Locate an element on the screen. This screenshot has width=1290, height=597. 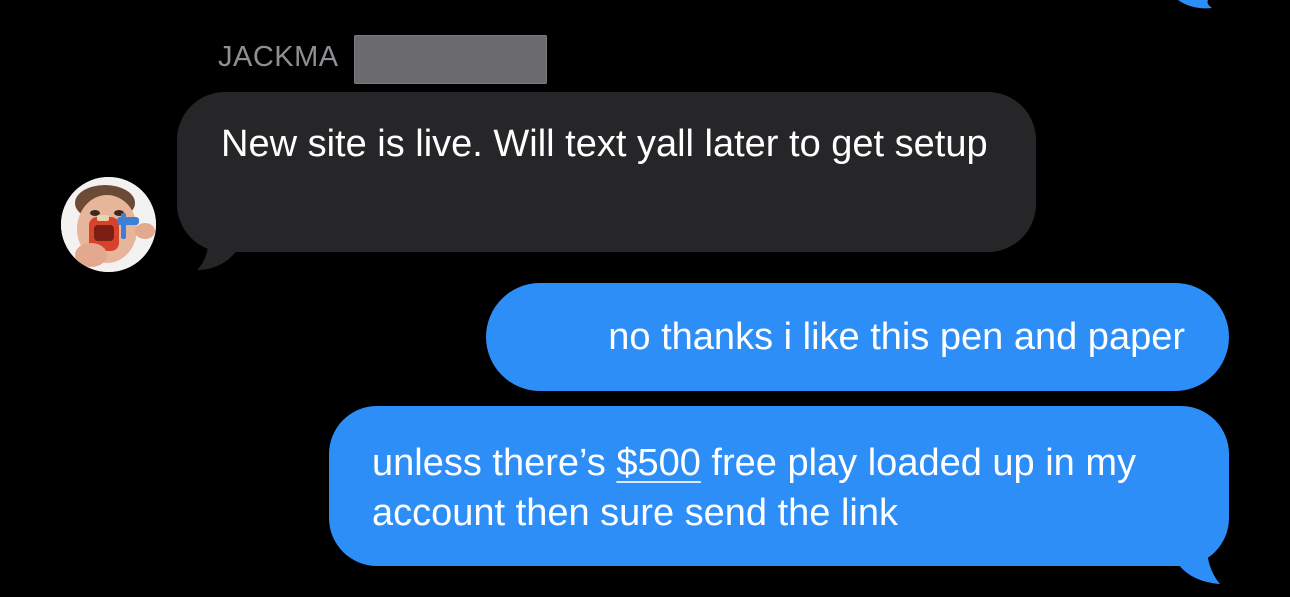
sender-name: JACKMA is located at coordinates (278, 57).